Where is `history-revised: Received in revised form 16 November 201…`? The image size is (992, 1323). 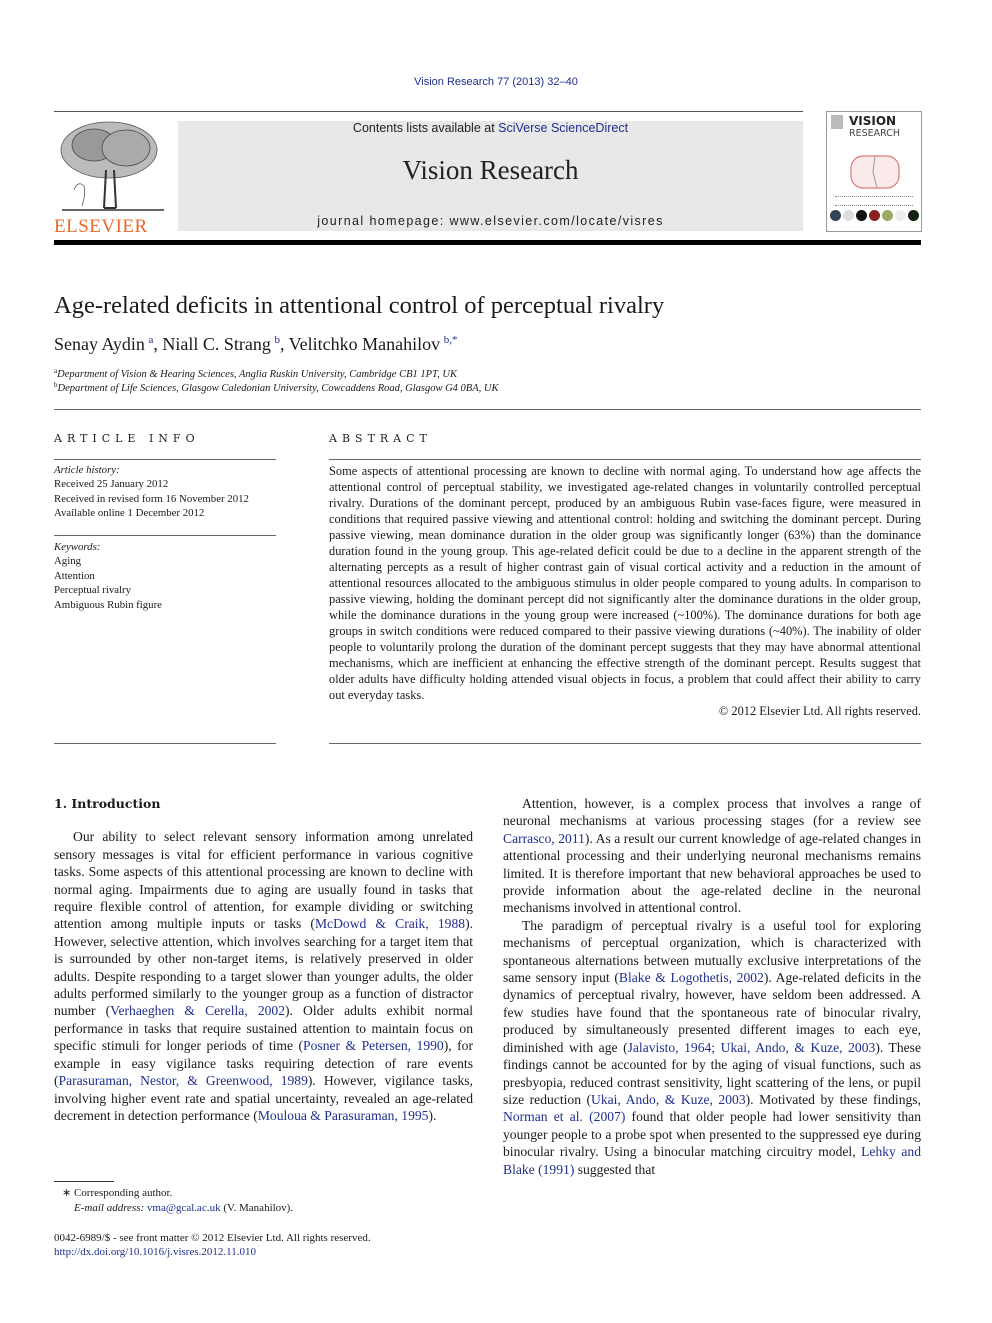
history-revised: Received in revised form 16 November 201… is located at coordinates (151, 498).